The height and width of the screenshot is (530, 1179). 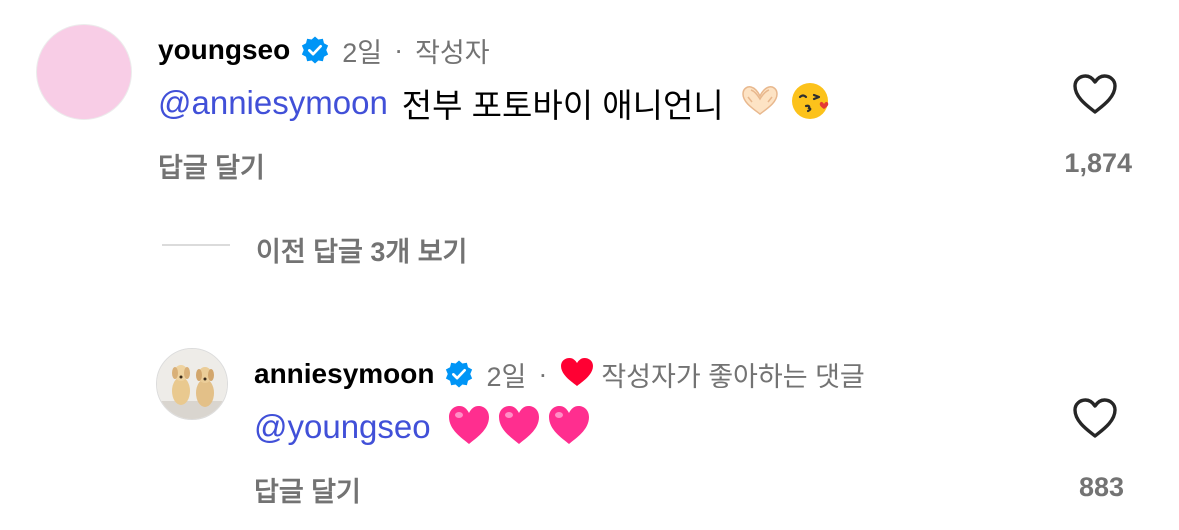 I want to click on comment-2-header: anniesymoon 2일 · 작성자가 좋아하는 댓글, so click(x=559, y=374).